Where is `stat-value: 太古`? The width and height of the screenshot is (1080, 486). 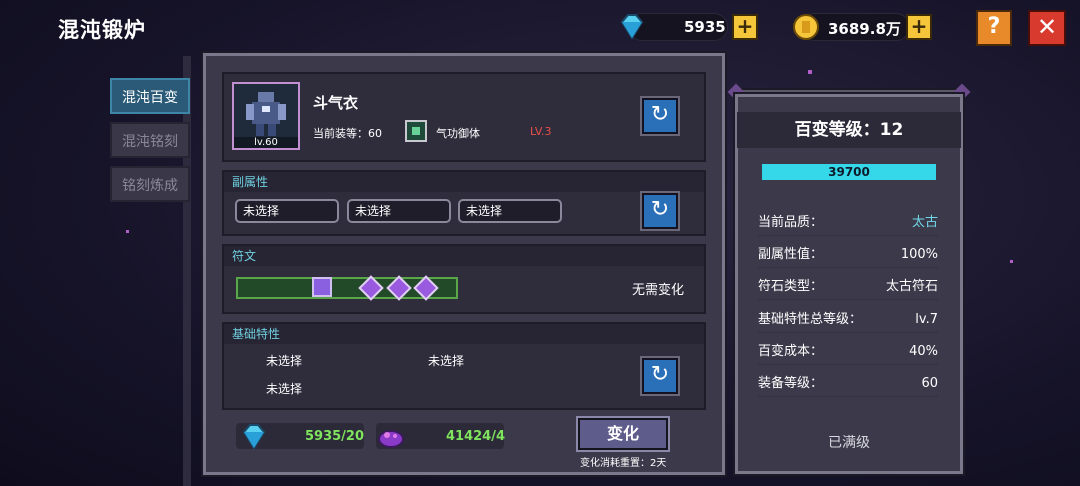
stat-value: 太古 is located at coordinates (924, 222).